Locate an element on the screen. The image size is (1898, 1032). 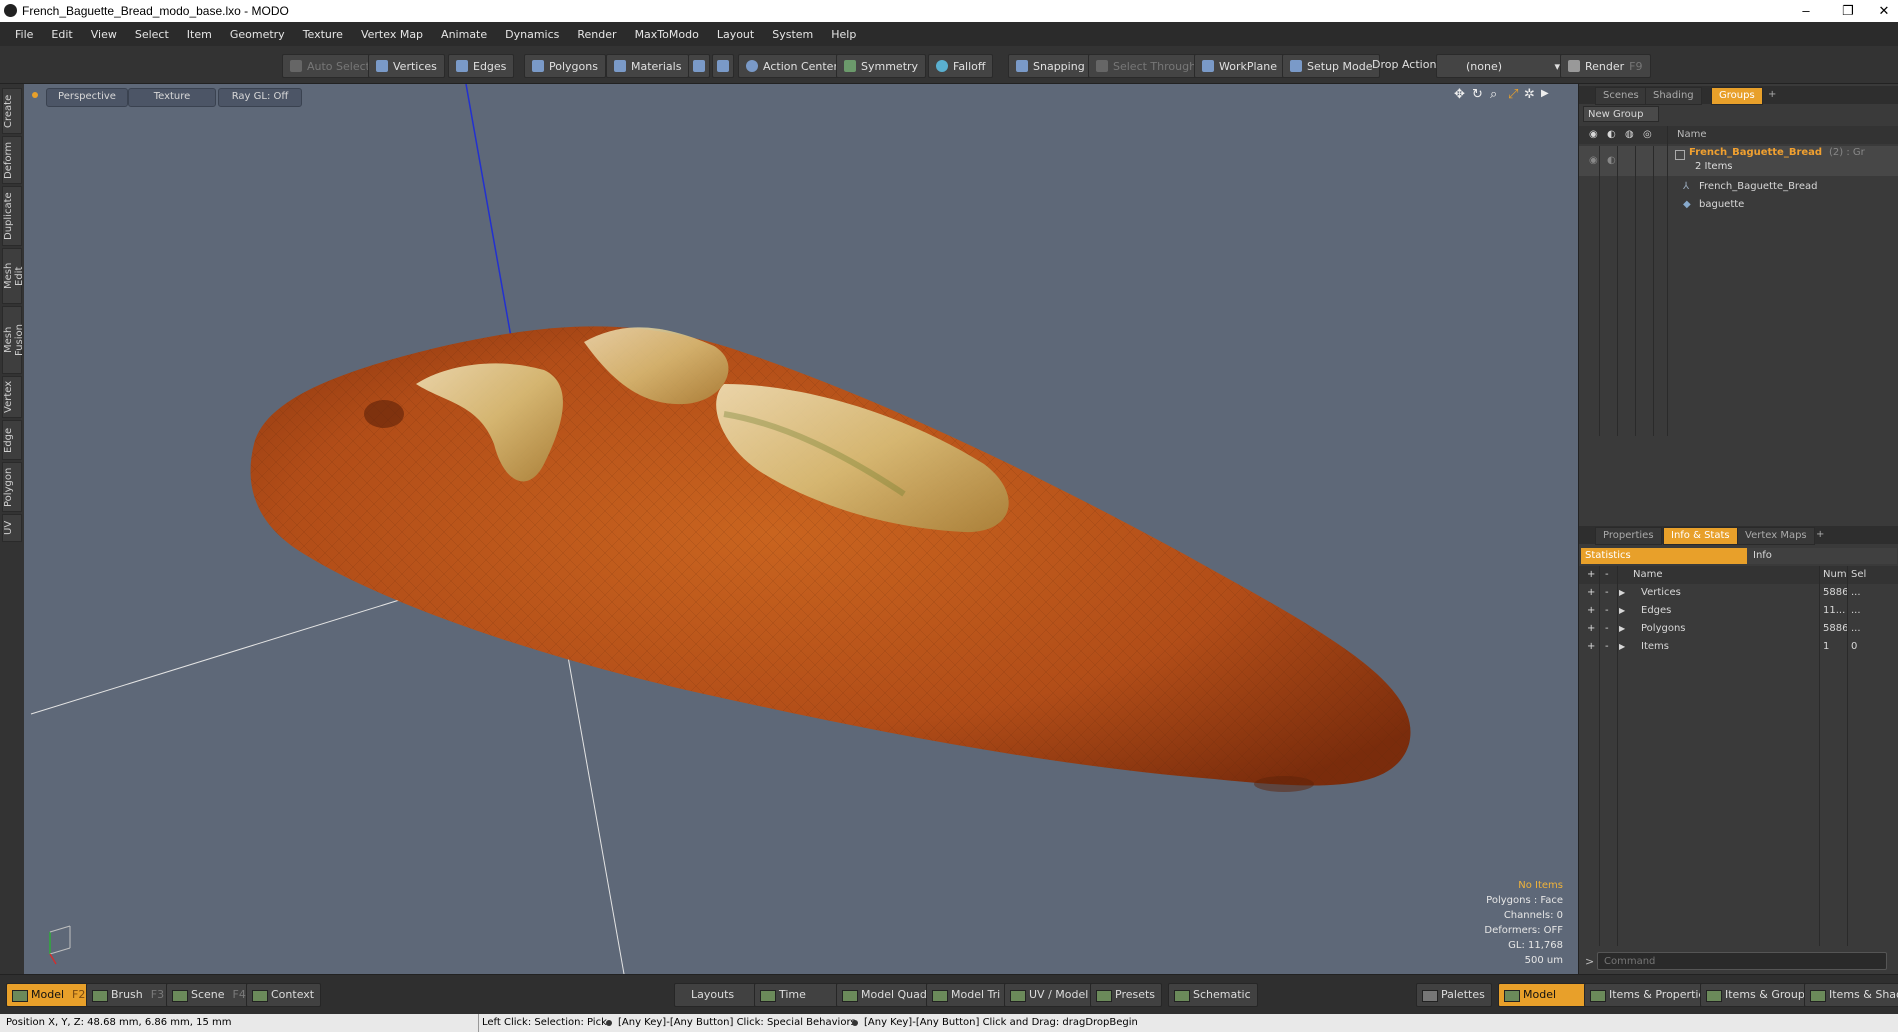
menu-select: Select is located at coordinates (152, 34).